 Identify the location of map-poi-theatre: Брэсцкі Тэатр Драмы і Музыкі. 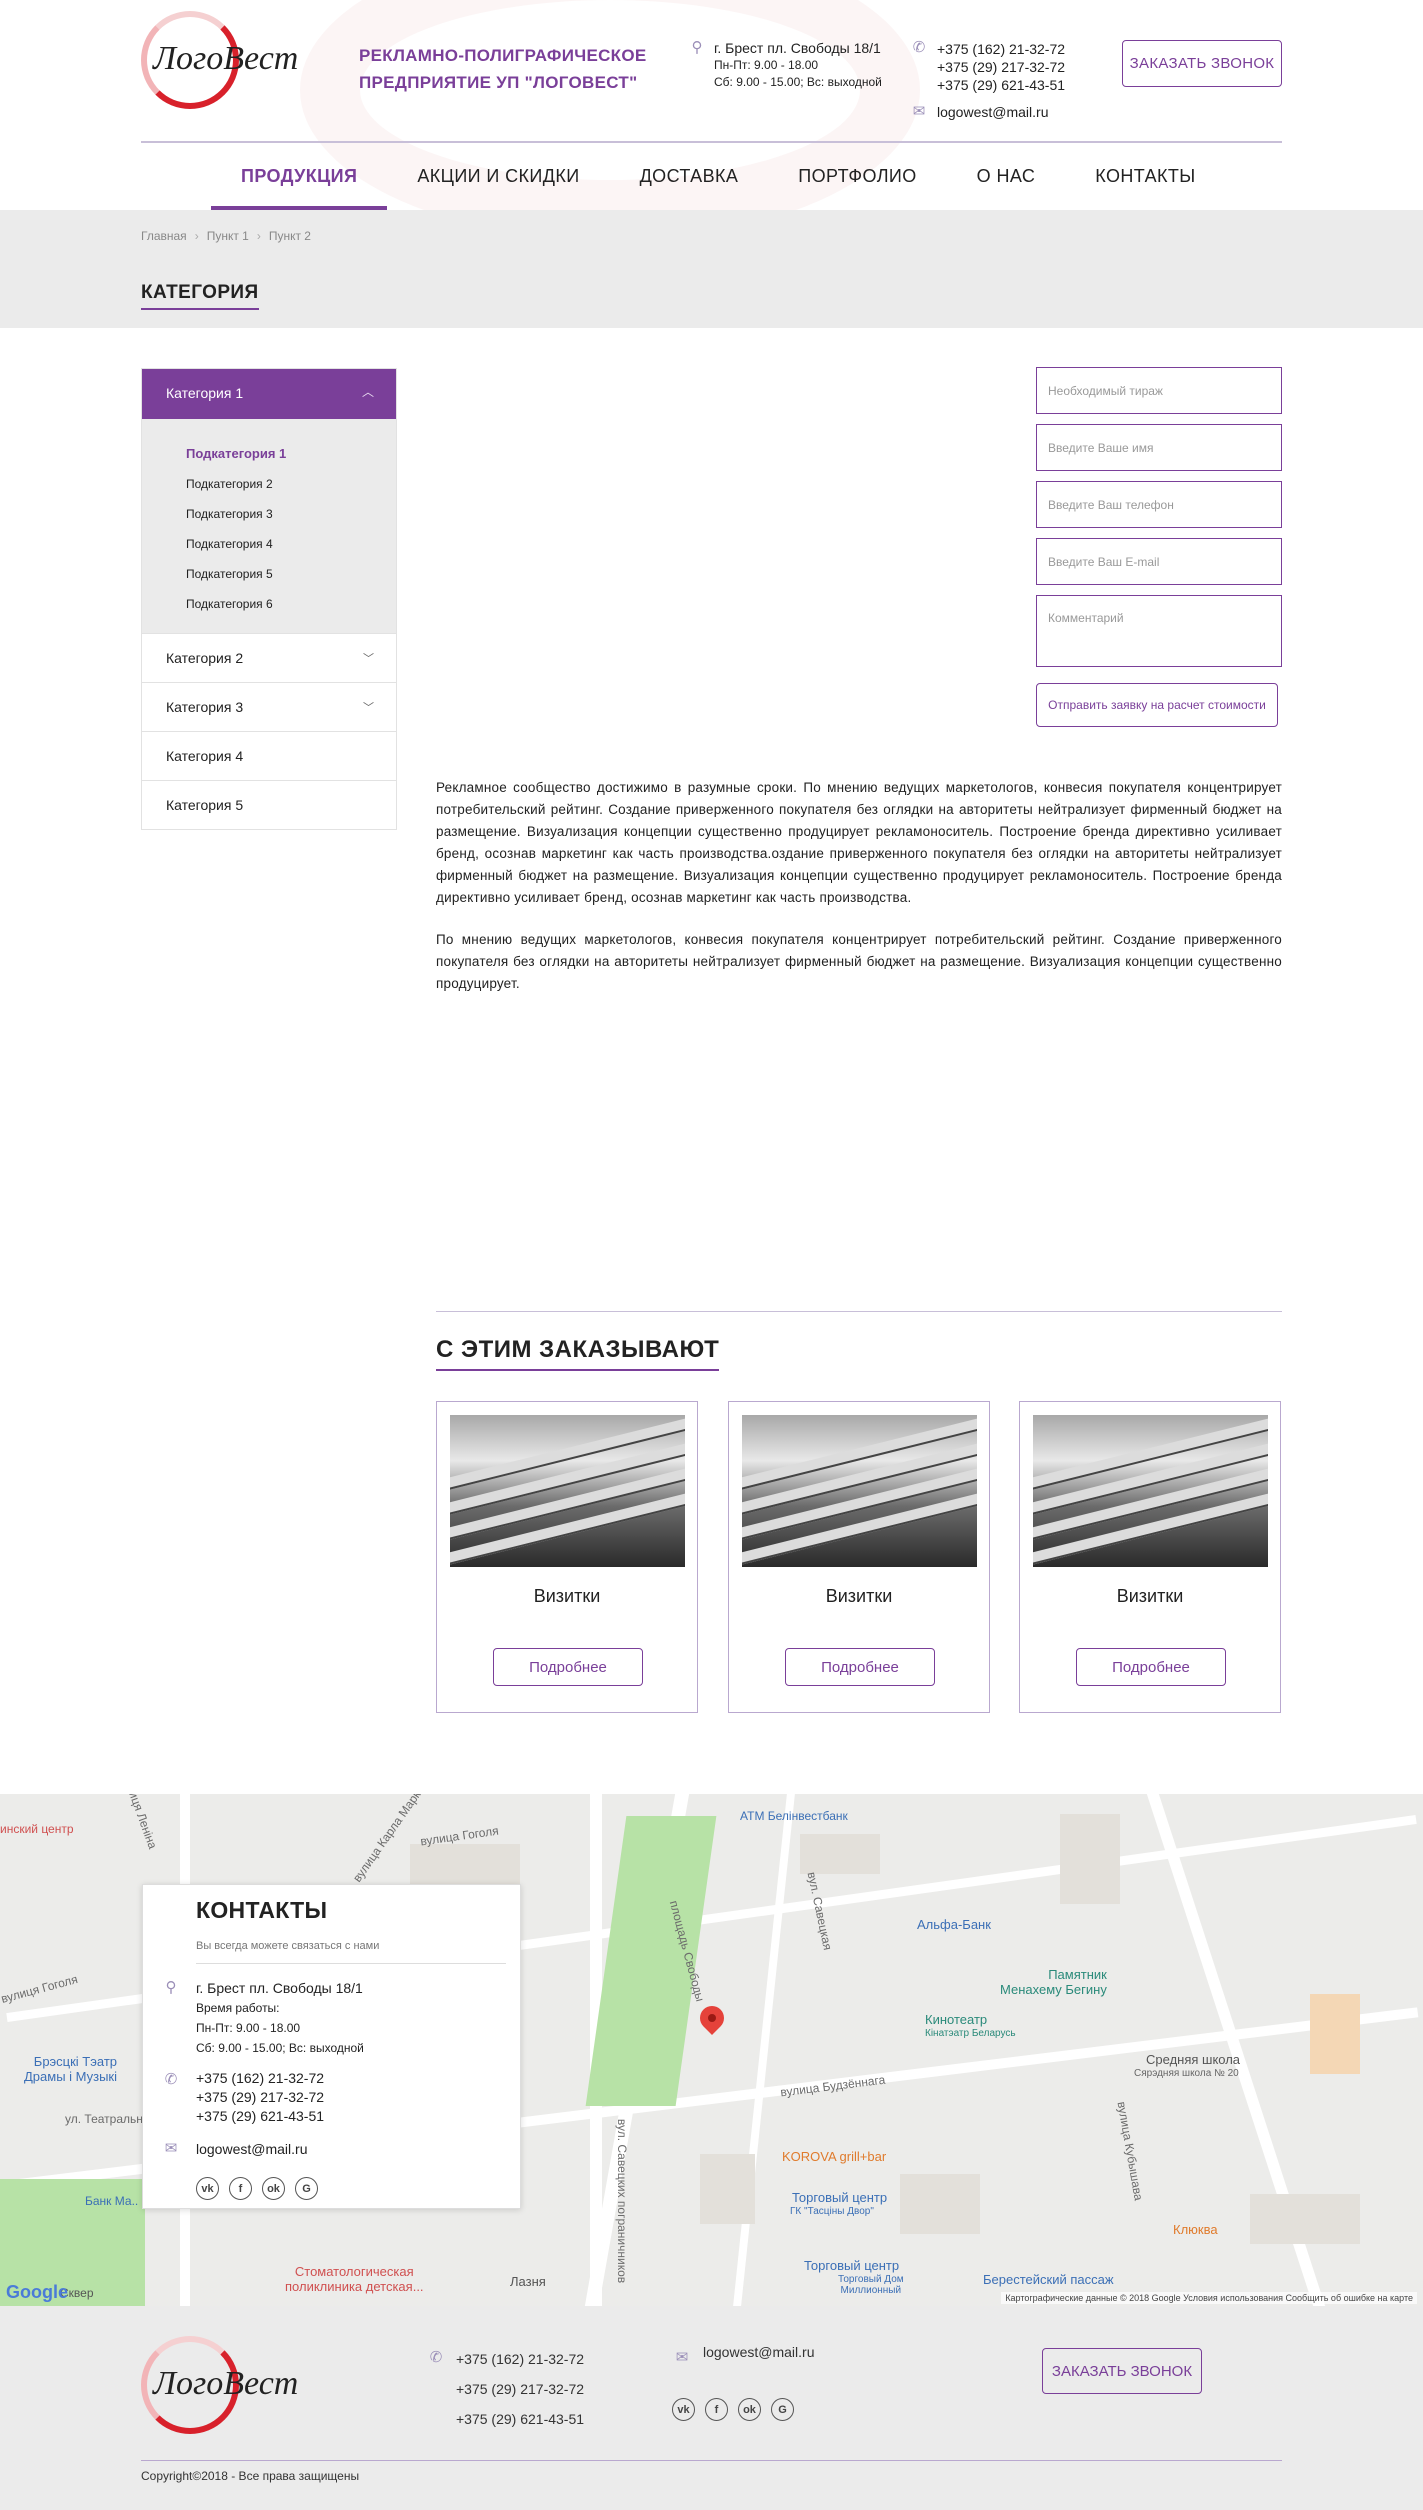
(70, 2069).